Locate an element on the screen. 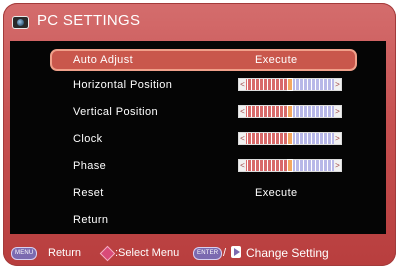 Image resolution: width=399 pixels, height=269 pixels. page-title: PC SETTINGS is located at coordinates (89, 20).